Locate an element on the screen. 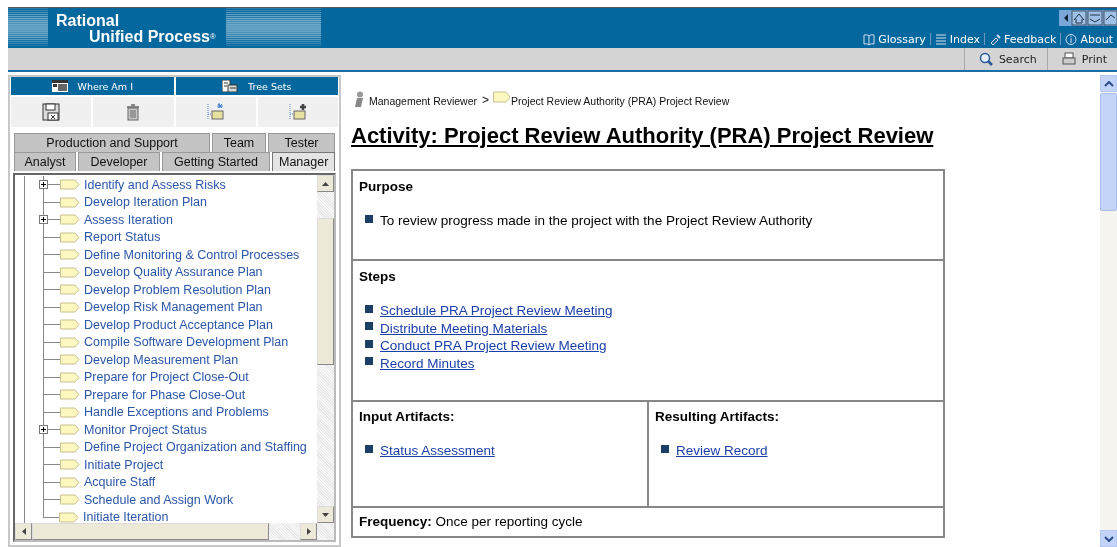  tree-item: Assess Iteration is located at coordinates (128, 219).